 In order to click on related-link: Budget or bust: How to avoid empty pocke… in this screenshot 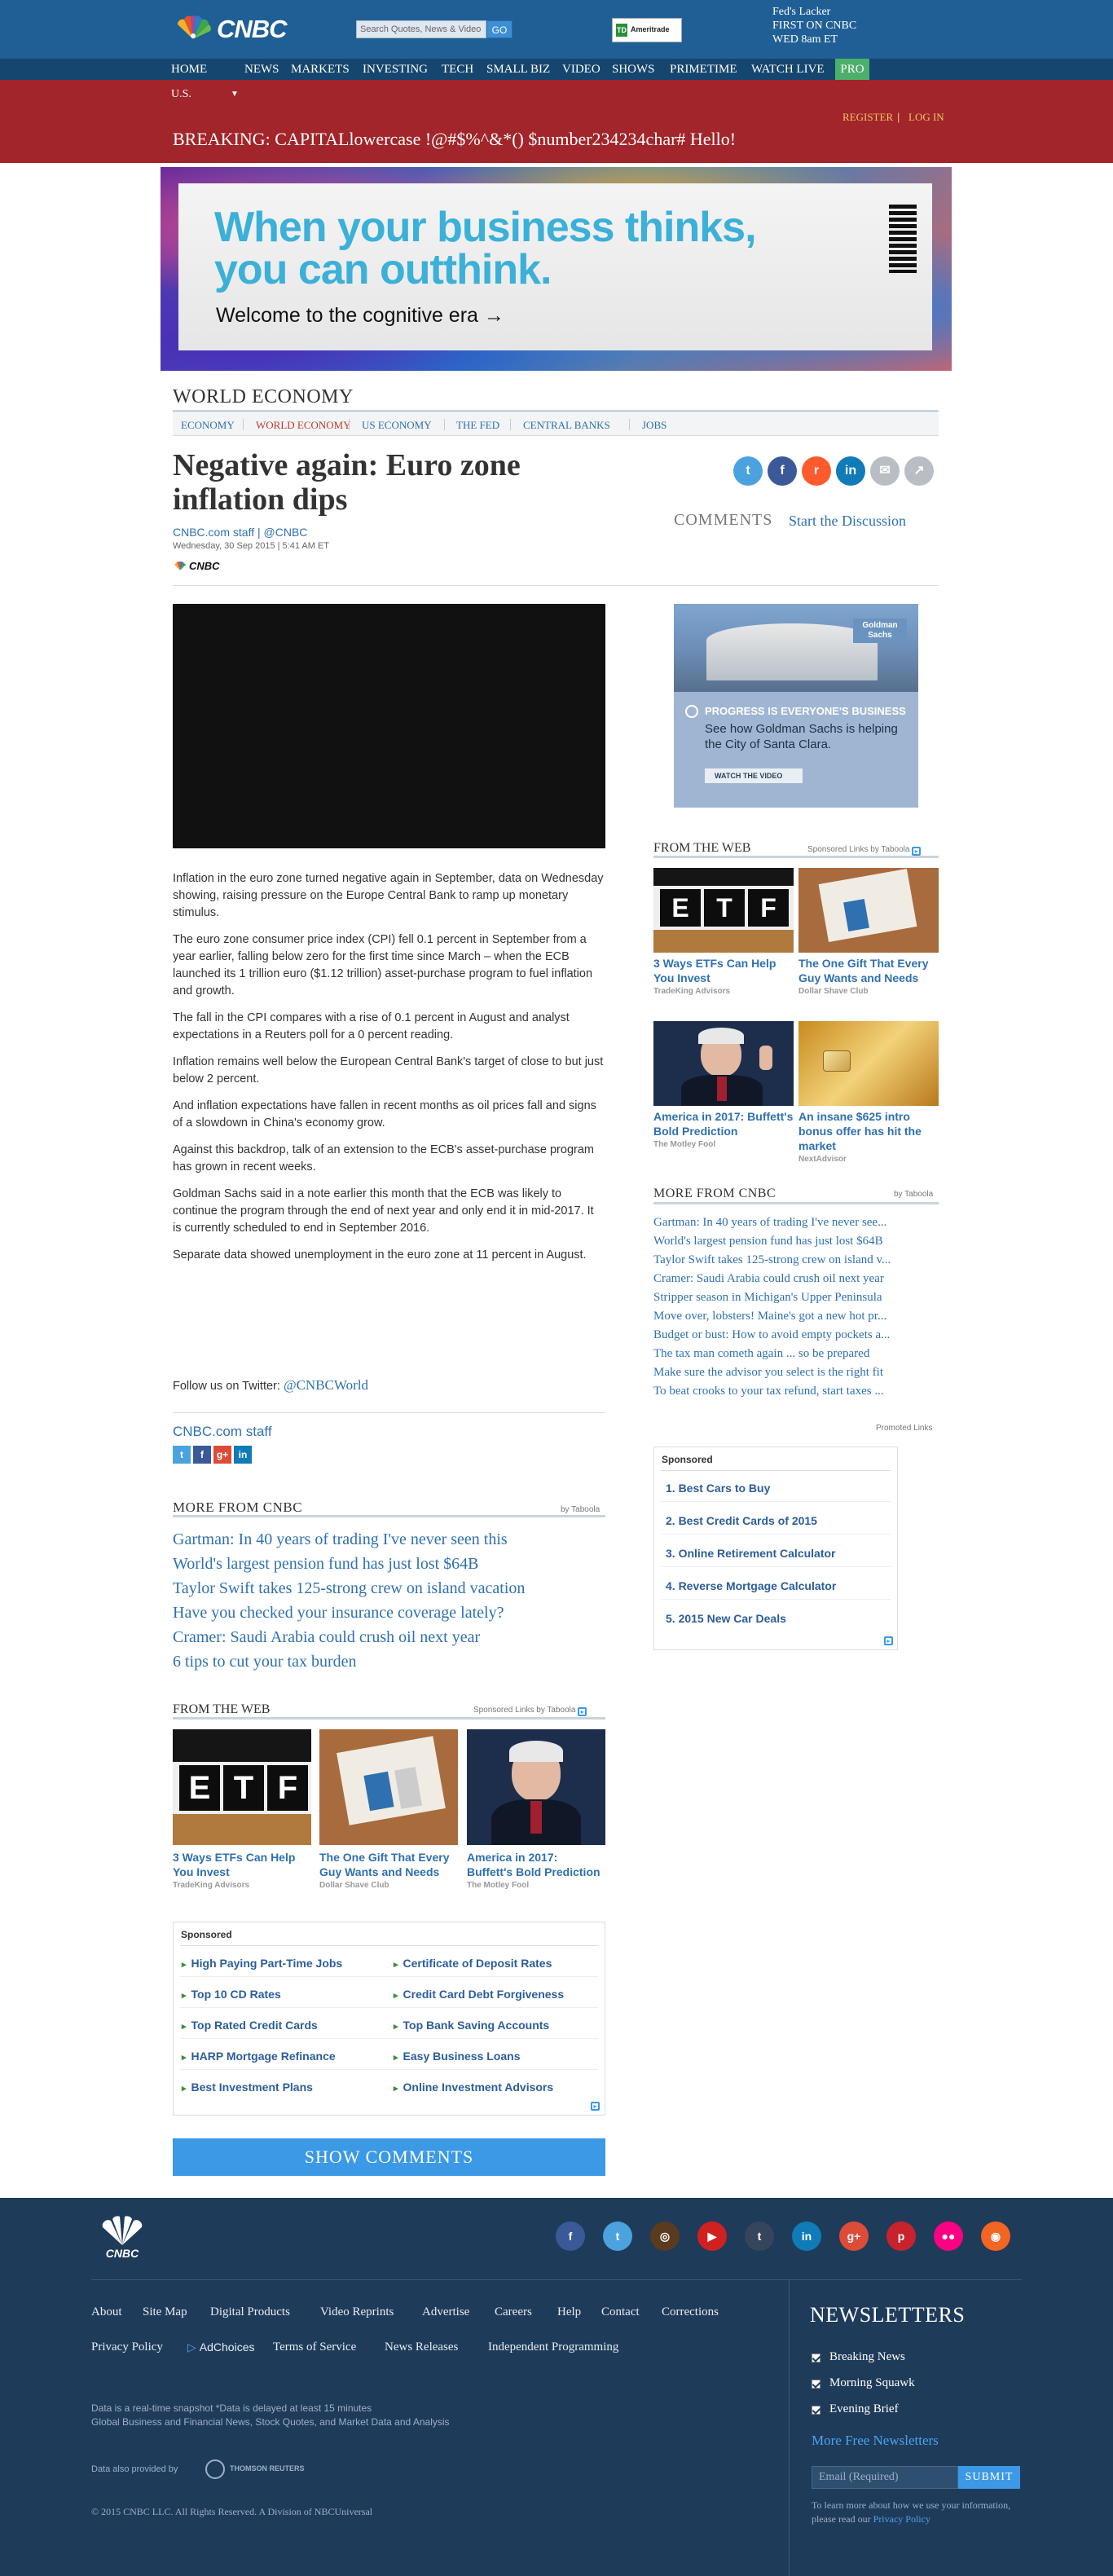, I will do `click(796, 1335)`.